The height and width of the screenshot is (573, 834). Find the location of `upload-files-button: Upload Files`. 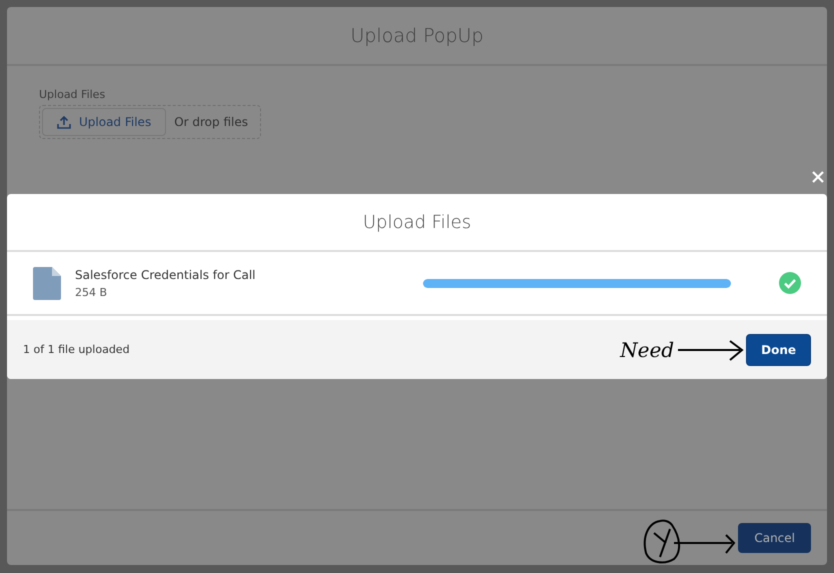

upload-files-button: Upload Files is located at coordinates (104, 122).